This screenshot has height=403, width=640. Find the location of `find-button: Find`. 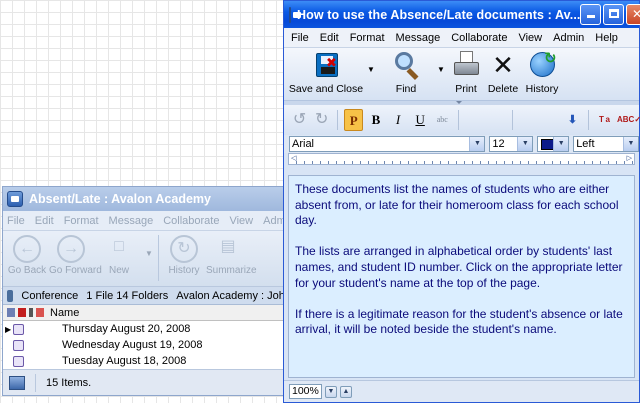

find-button: Find is located at coordinates (406, 73).